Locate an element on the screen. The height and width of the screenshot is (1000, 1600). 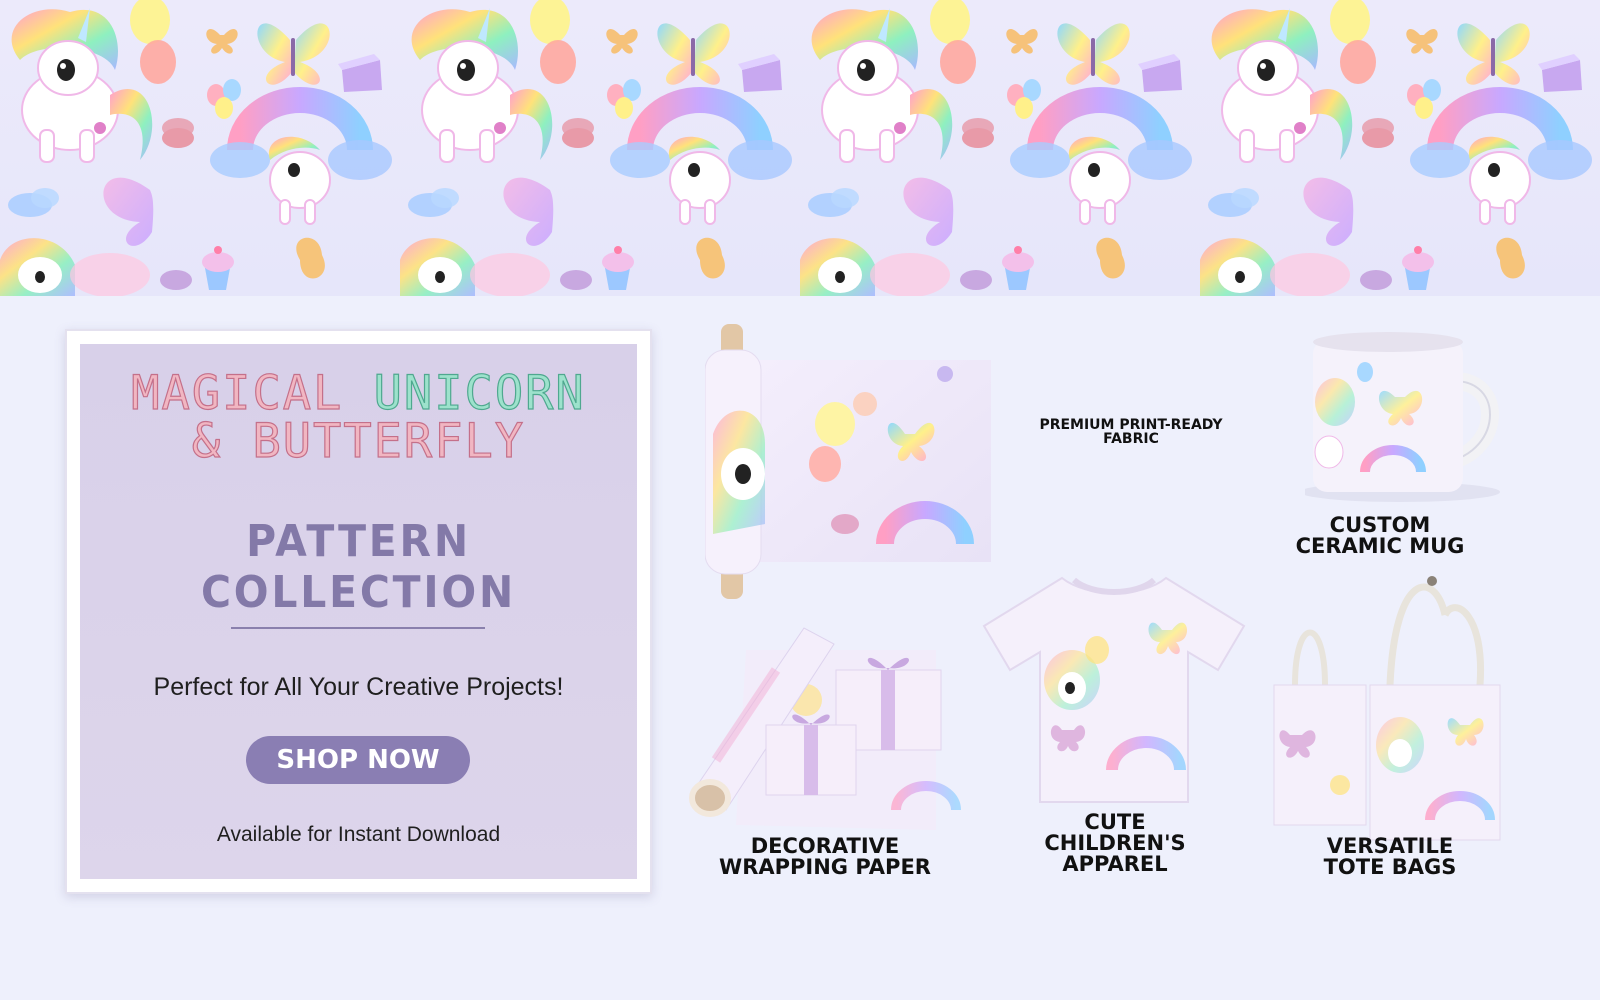
shop-now-button: SHOP NOW is located at coordinates (358, 760).